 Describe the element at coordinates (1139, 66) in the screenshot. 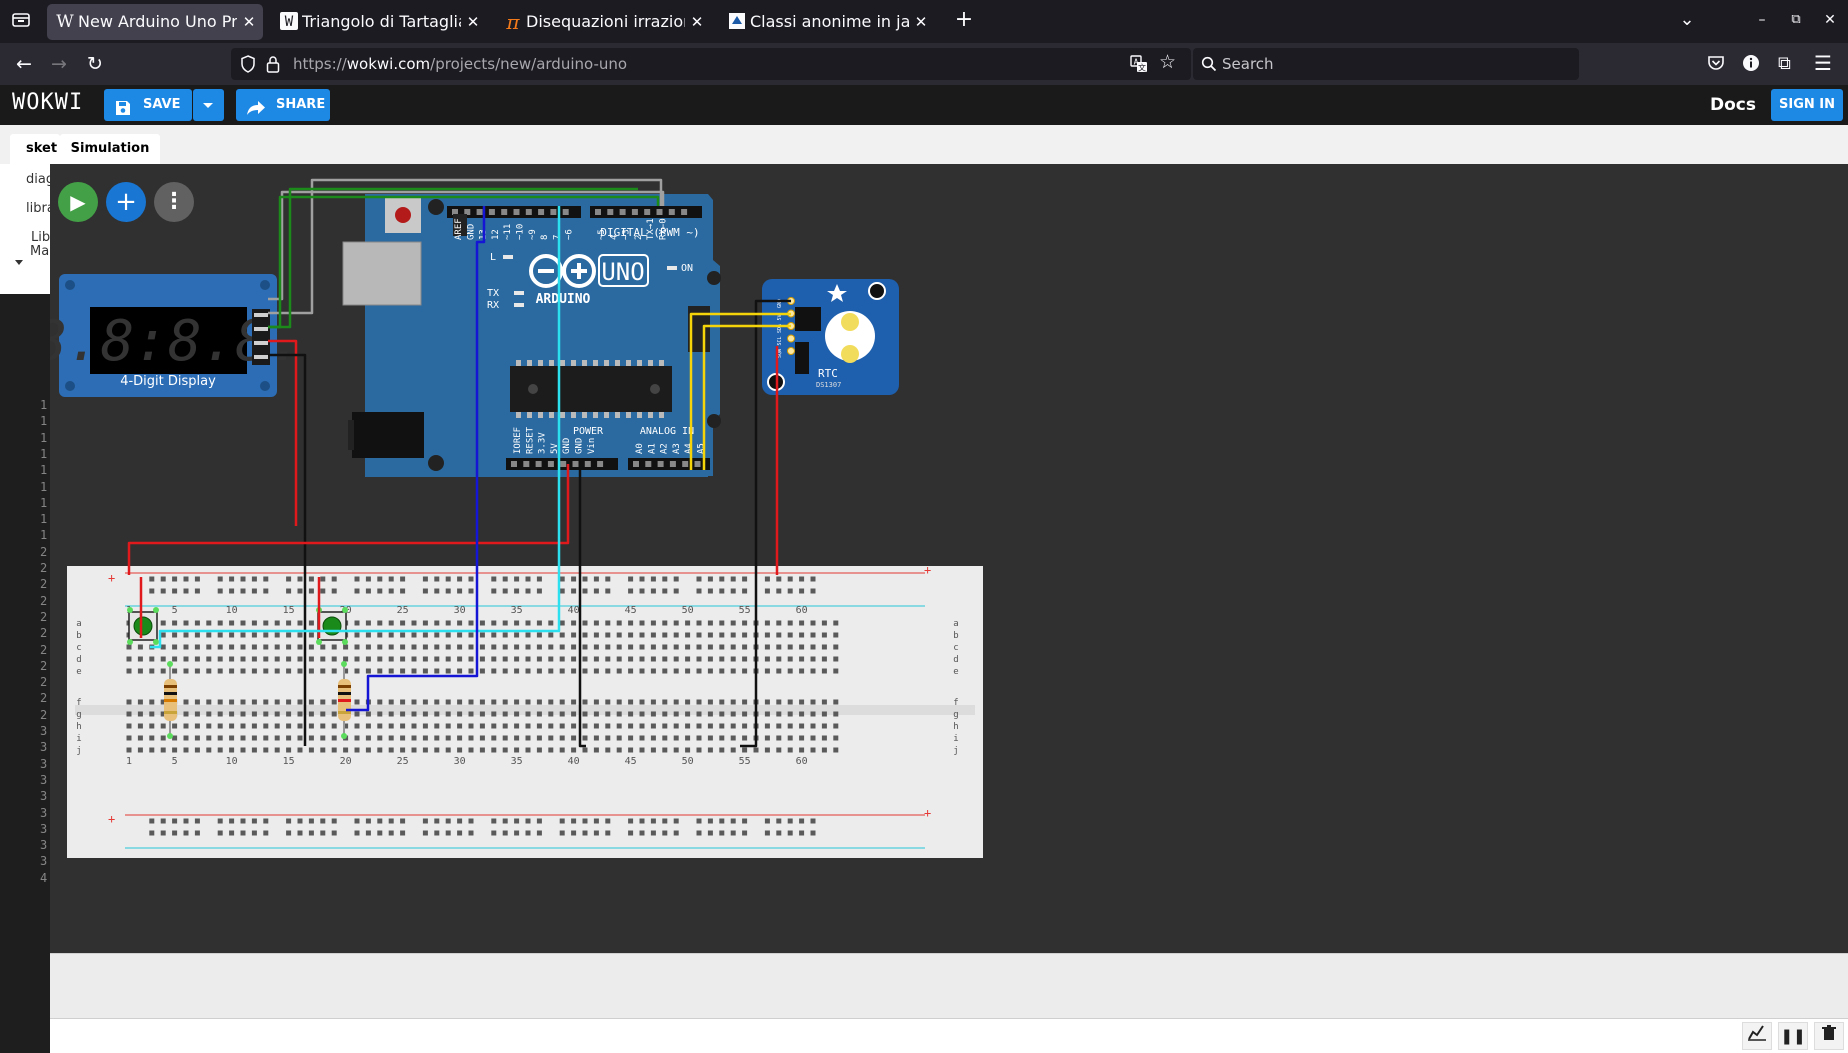

I see `translate-icon: A文` at that location.